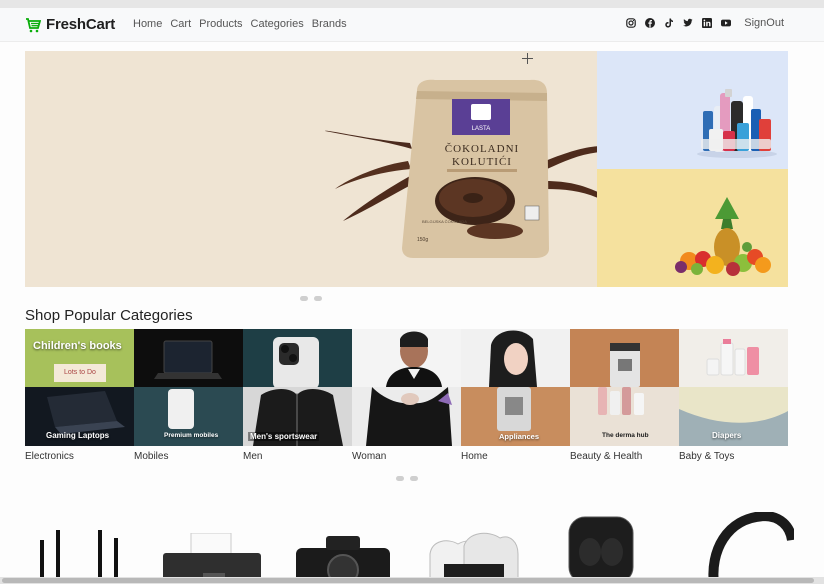 The height and width of the screenshot is (584, 824). Describe the element at coordinates (81, 24) in the screenshot. I see `brand-name: FreshCart` at that location.